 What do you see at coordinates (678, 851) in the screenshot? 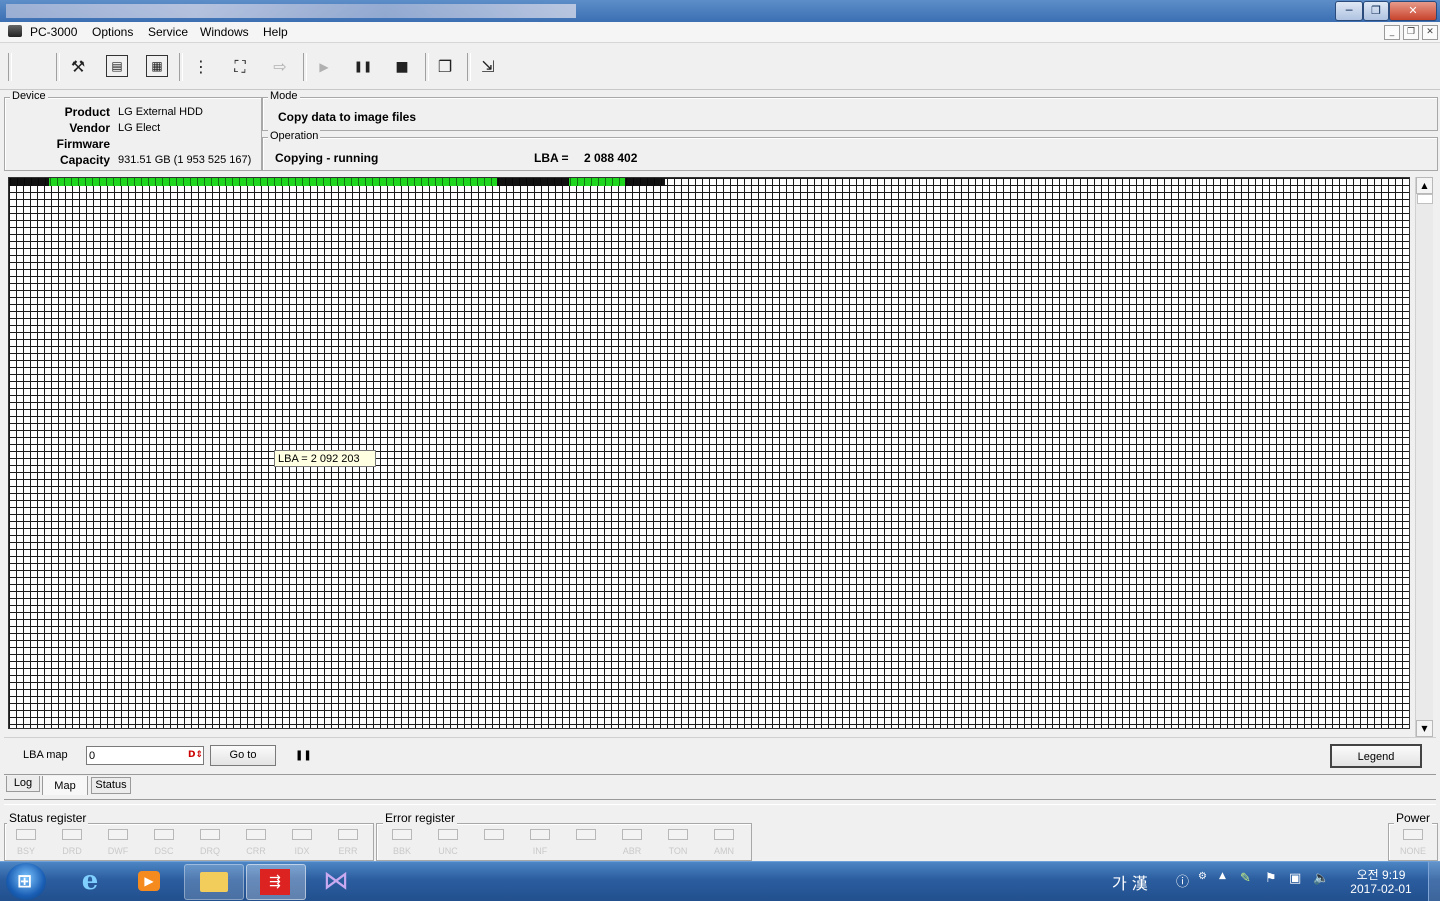
I see `error-bit-led-label: TON` at bounding box center [678, 851].